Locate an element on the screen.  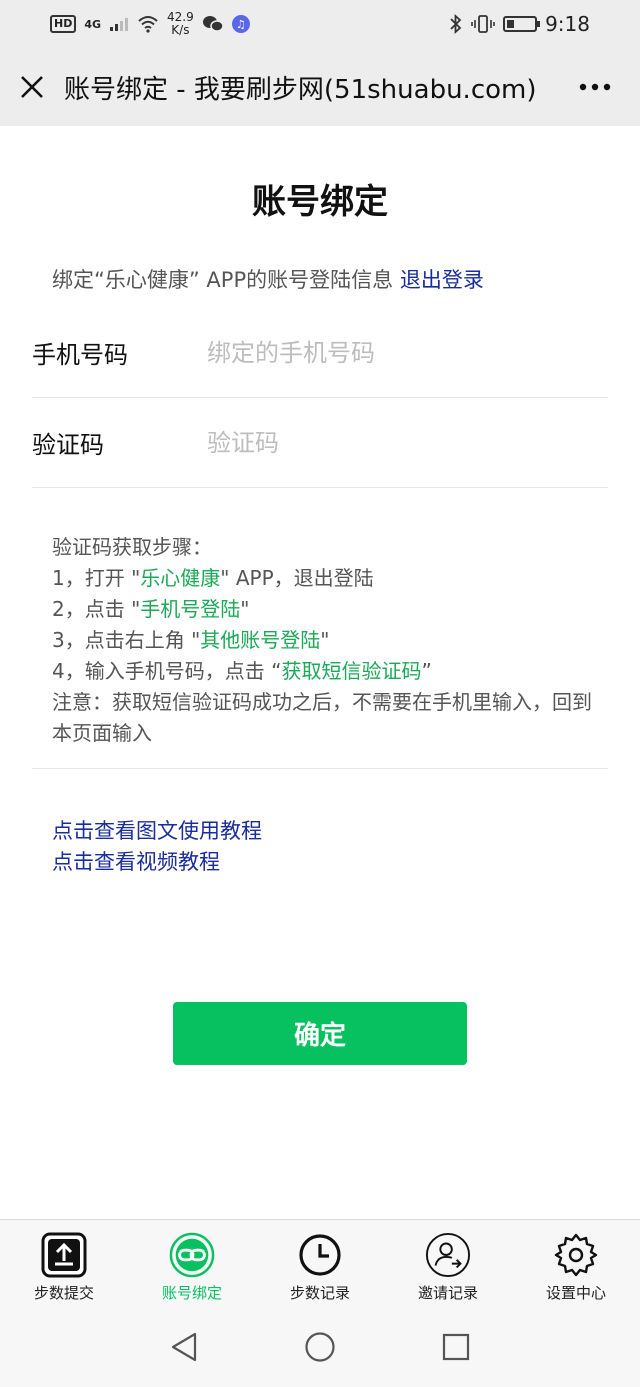
status-right: 9:18 is located at coordinates (519, 24).